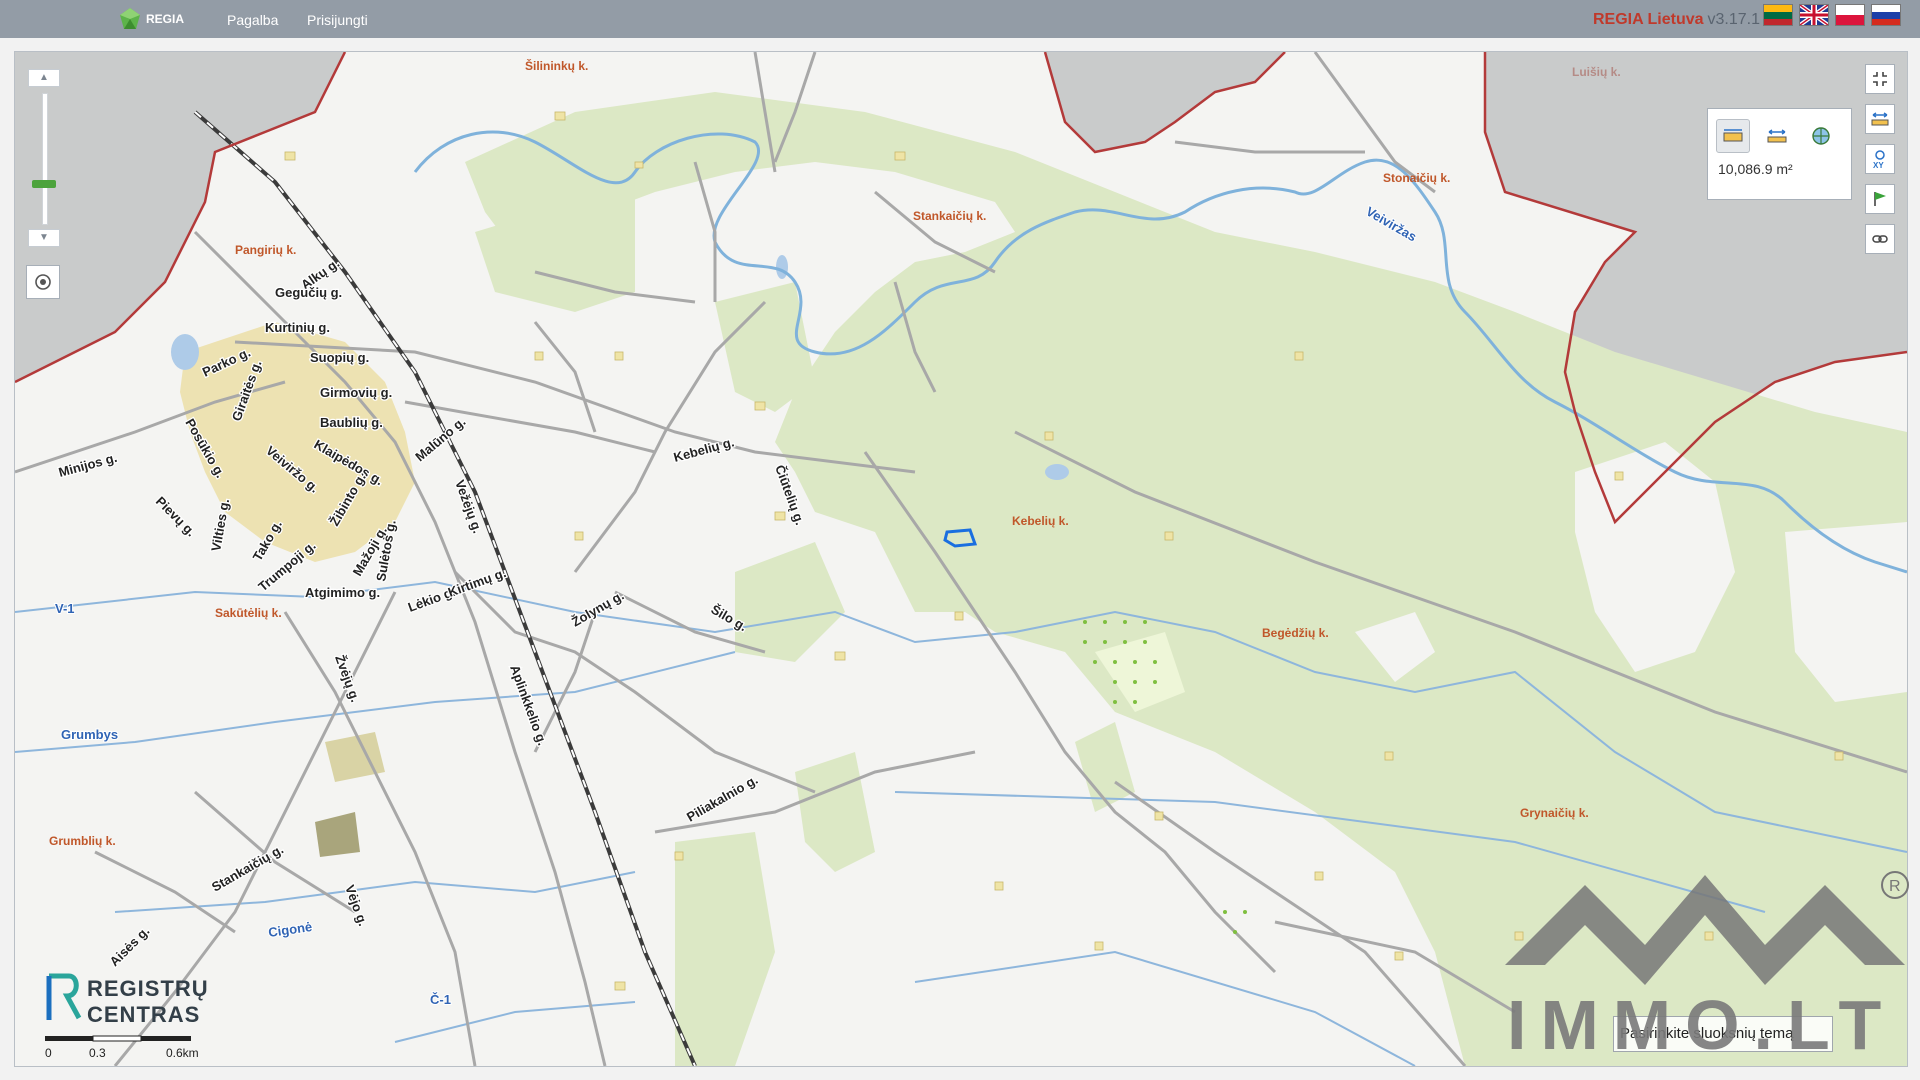  I want to click on flag-icon, so click(1880, 199).